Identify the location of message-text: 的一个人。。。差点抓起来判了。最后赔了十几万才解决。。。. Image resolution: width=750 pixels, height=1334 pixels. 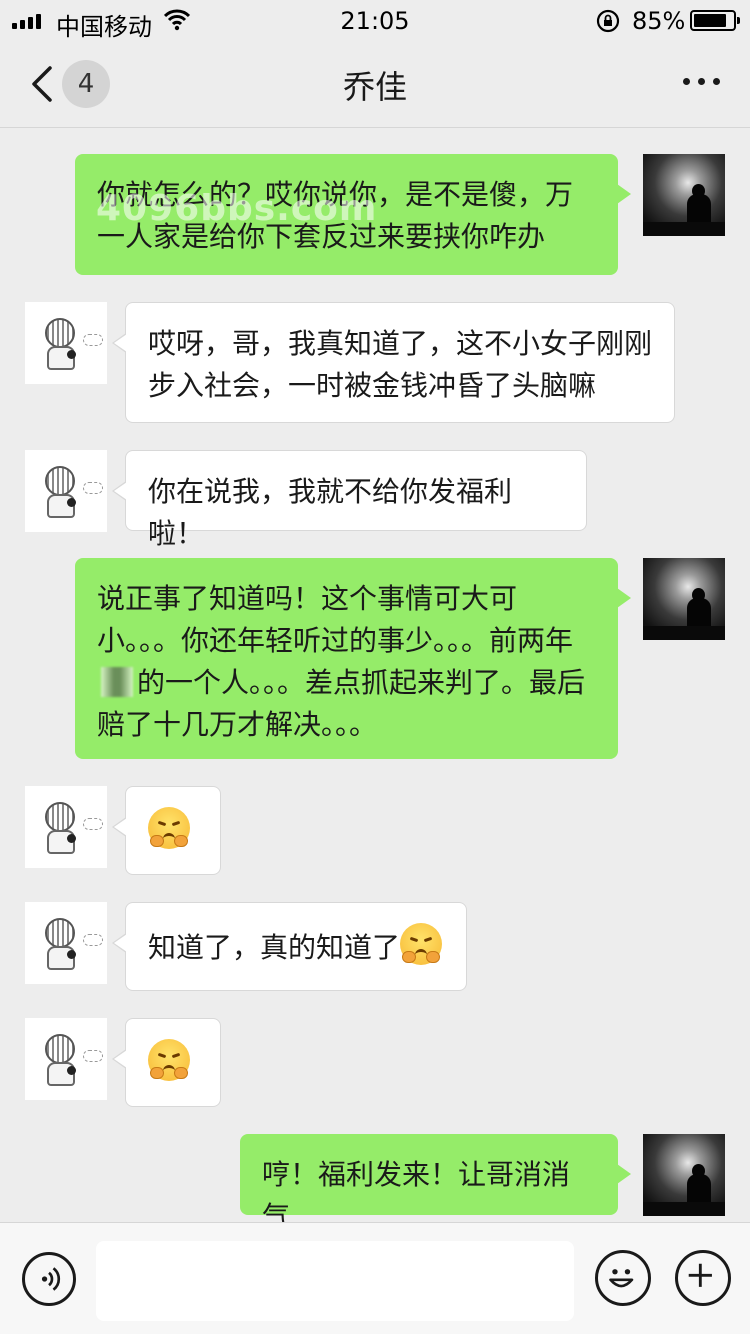
(341, 703).